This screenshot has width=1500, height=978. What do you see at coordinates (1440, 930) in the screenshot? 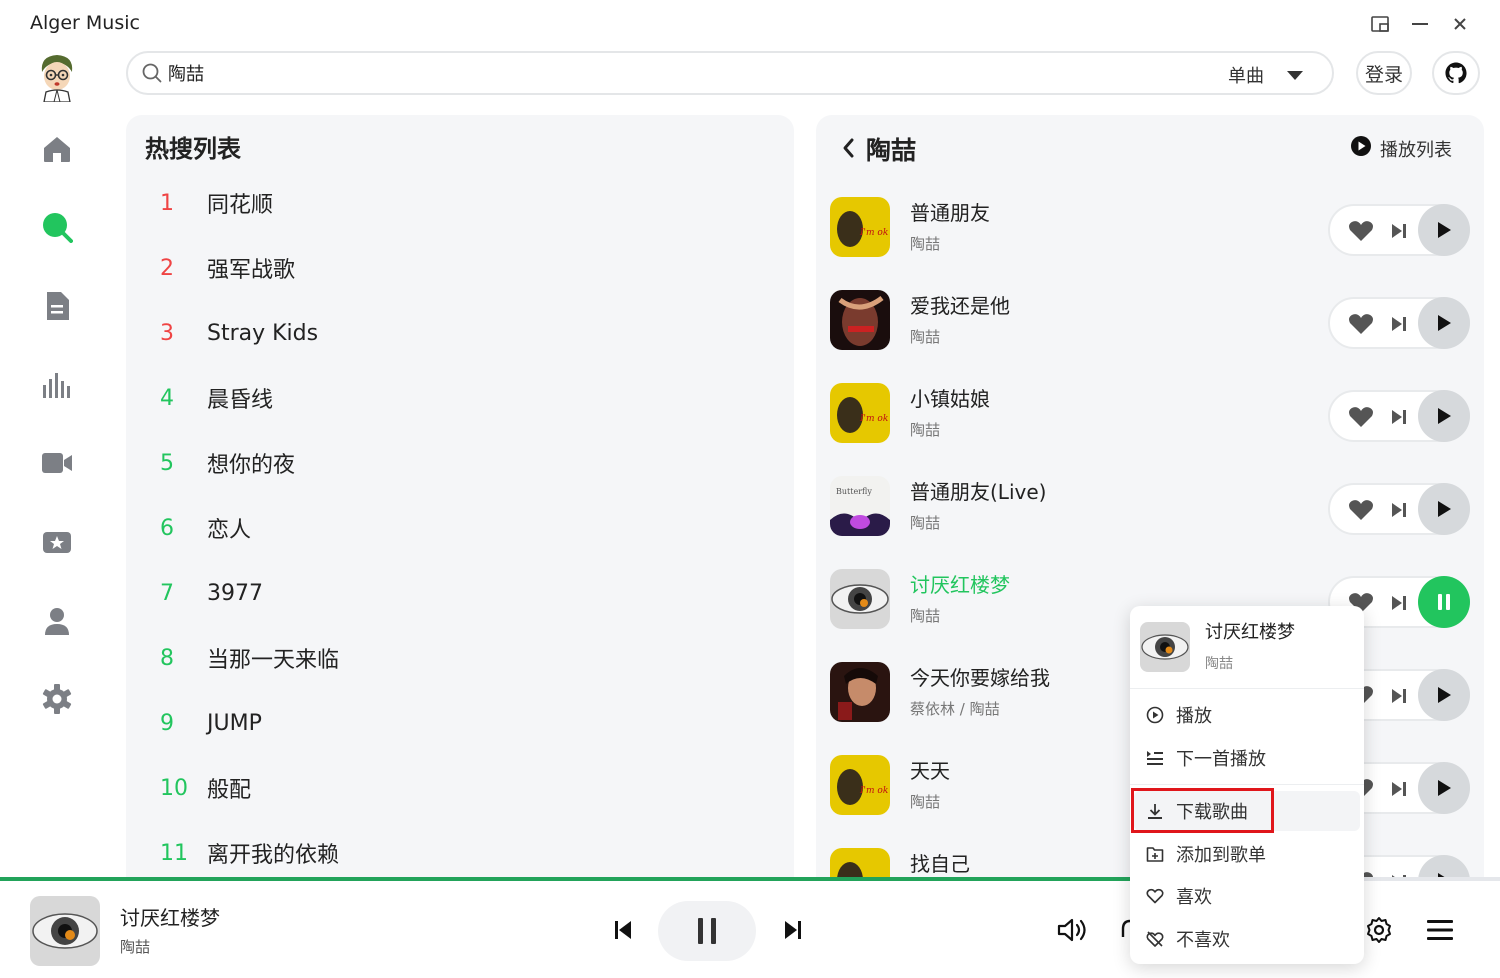
I see `menu-icon` at bounding box center [1440, 930].